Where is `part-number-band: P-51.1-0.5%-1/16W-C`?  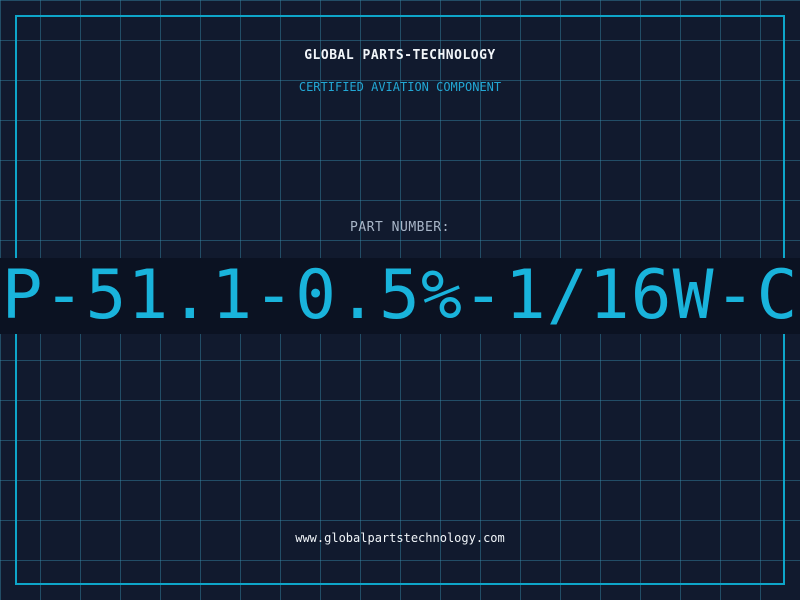
part-number-band: P-51.1-0.5%-1/16W-C is located at coordinates (400, 296).